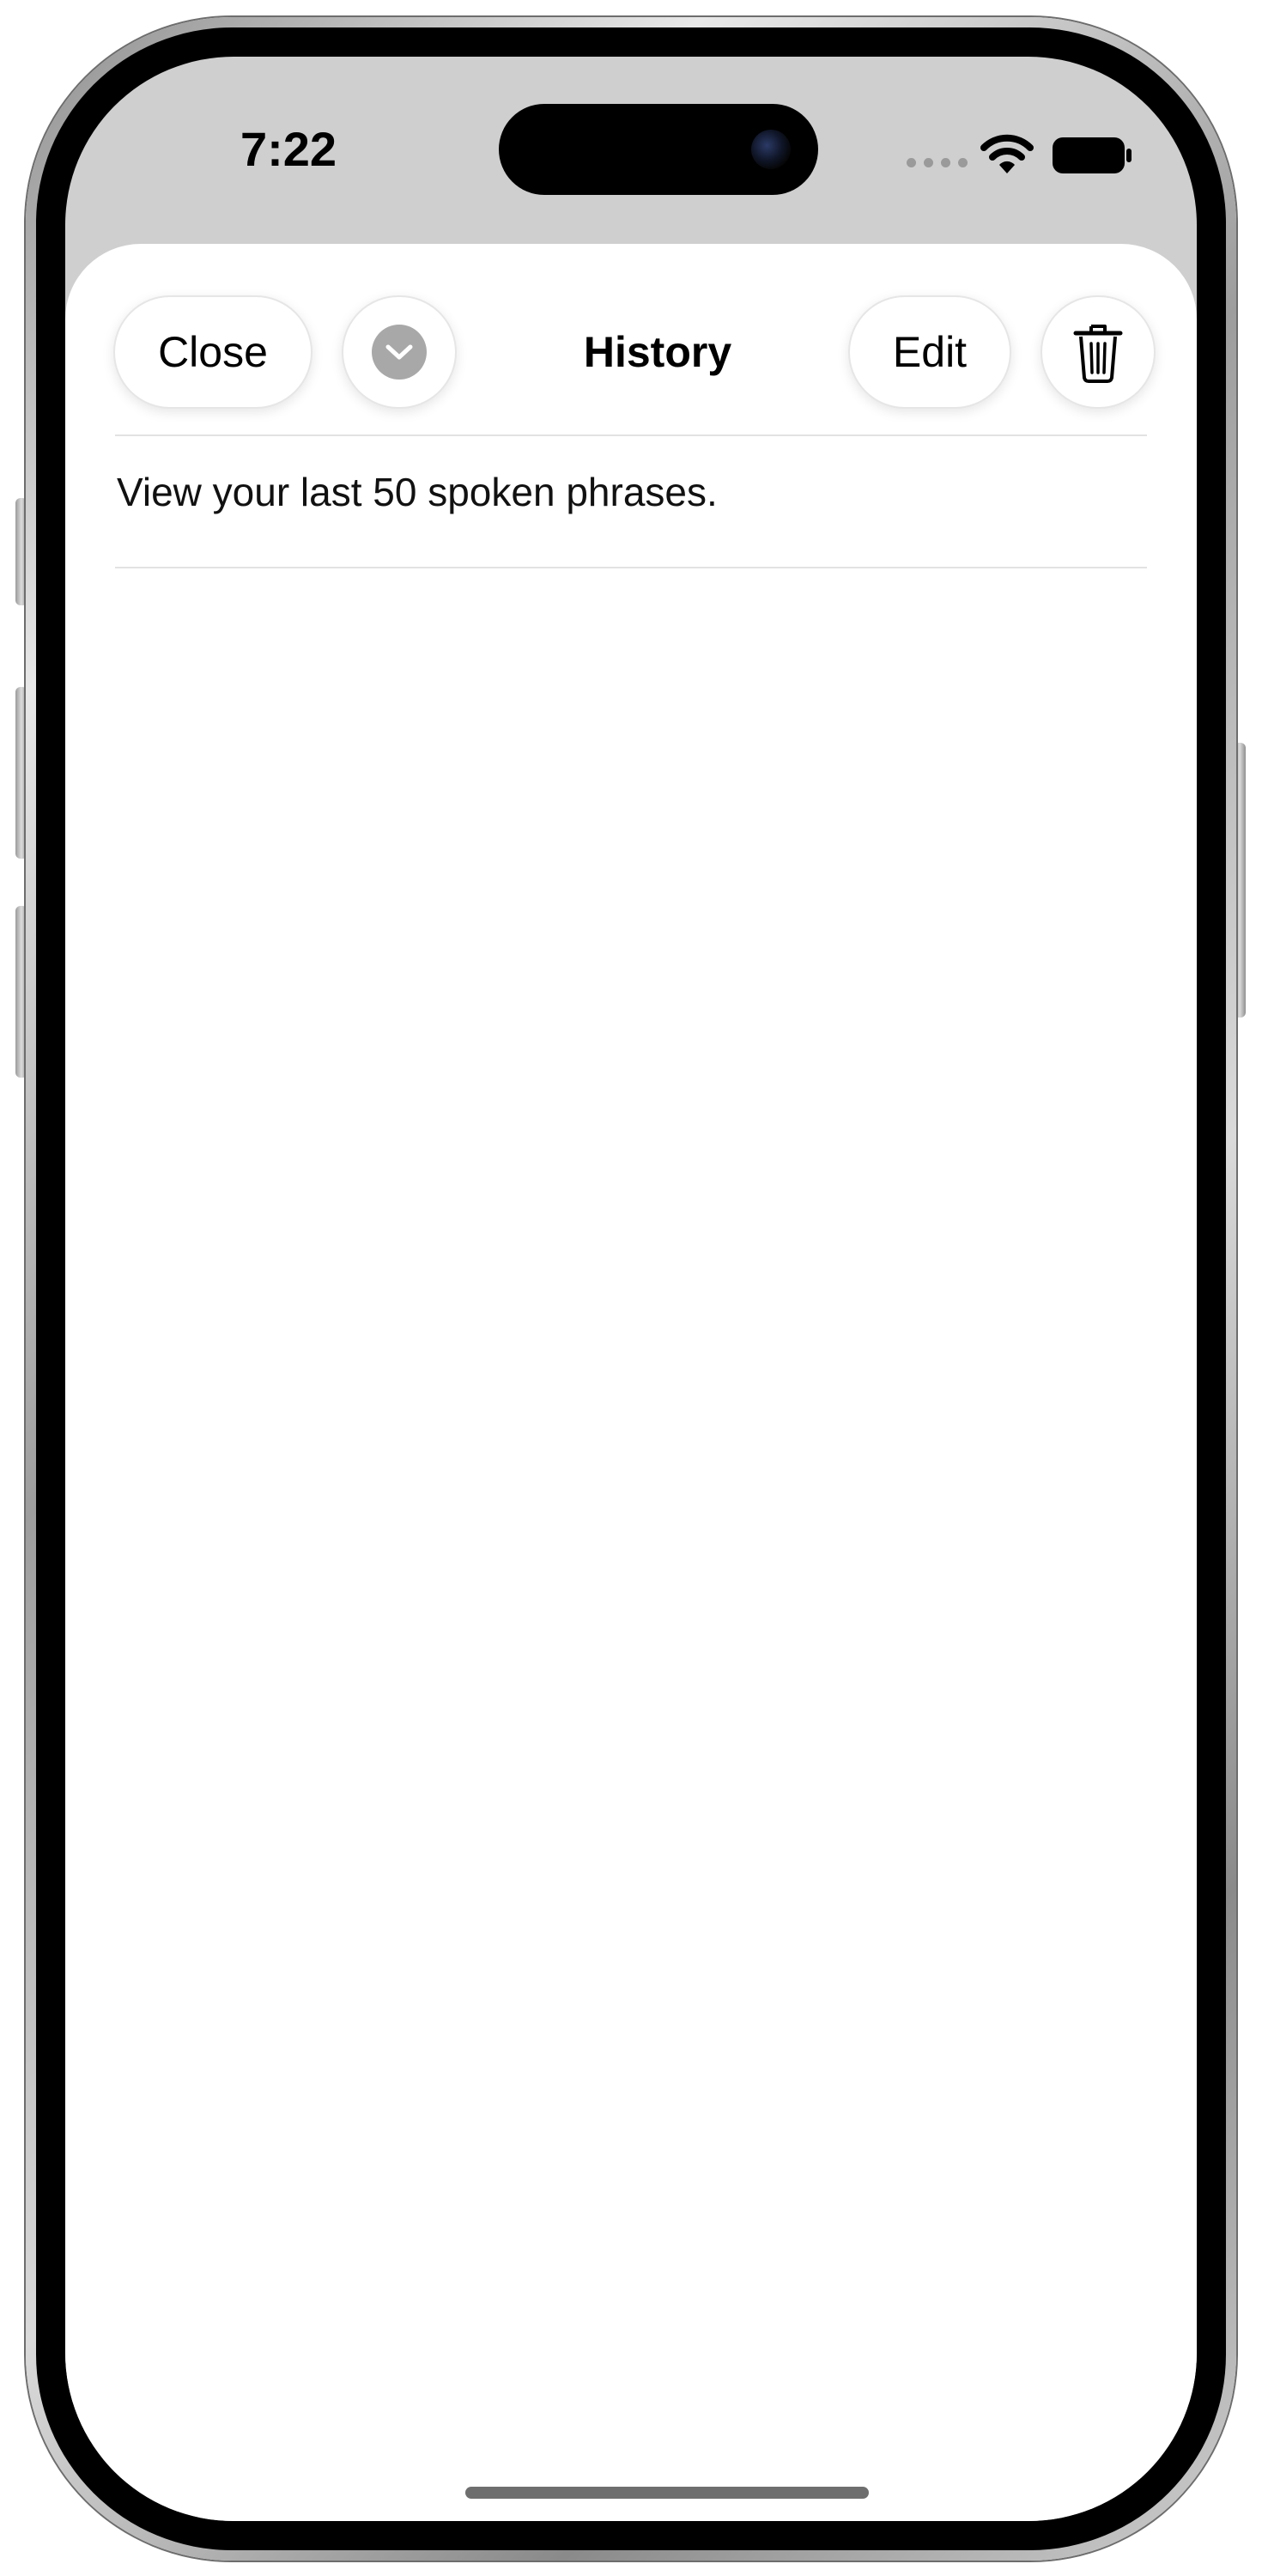 The image size is (1262, 2576). What do you see at coordinates (212, 352) in the screenshot?
I see `close-button: Close` at bounding box center [212, 352].